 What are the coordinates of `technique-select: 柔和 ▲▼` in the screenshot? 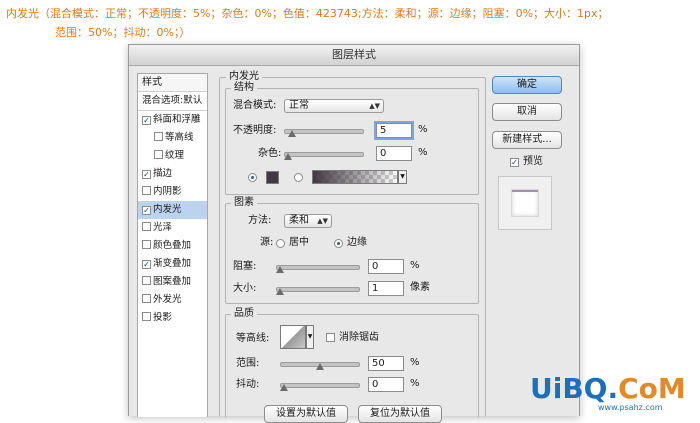 It's located at (308, 221).